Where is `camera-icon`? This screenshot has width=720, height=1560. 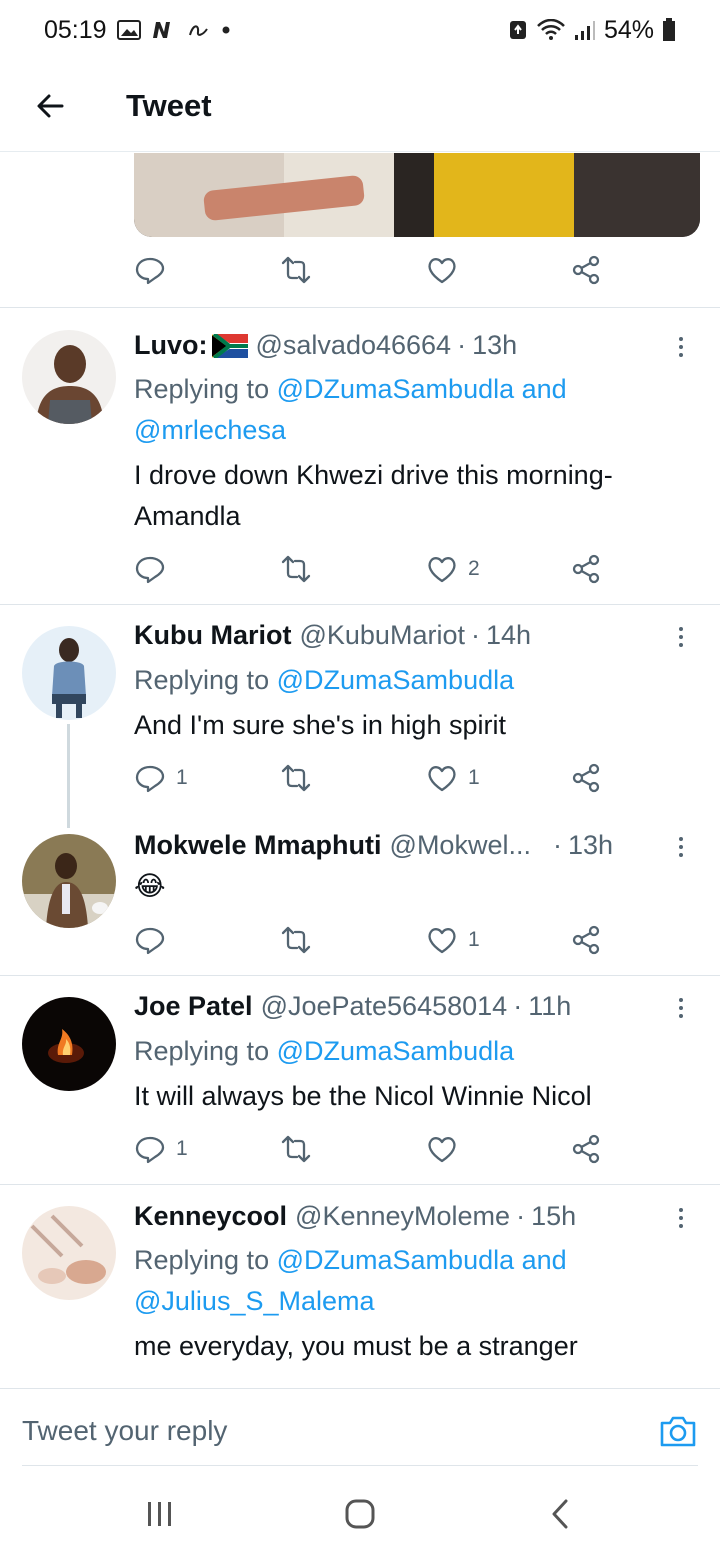
camera-icon is located at coordinates (678, 1431).